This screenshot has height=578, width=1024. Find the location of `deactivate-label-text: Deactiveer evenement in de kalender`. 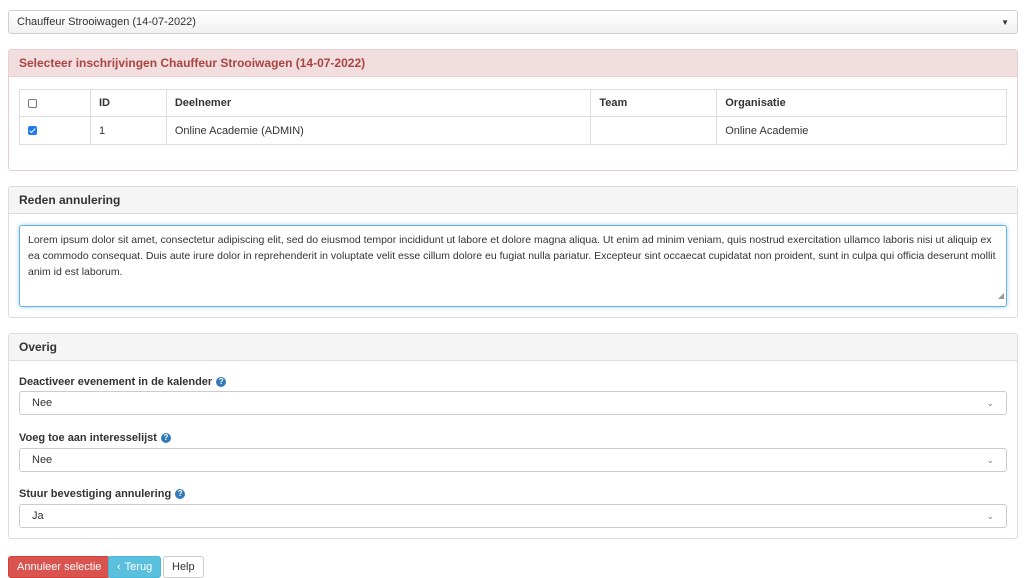

deactivate-label-text: Deactiveer evenement in de kalender is located at coordinates (116, 382).